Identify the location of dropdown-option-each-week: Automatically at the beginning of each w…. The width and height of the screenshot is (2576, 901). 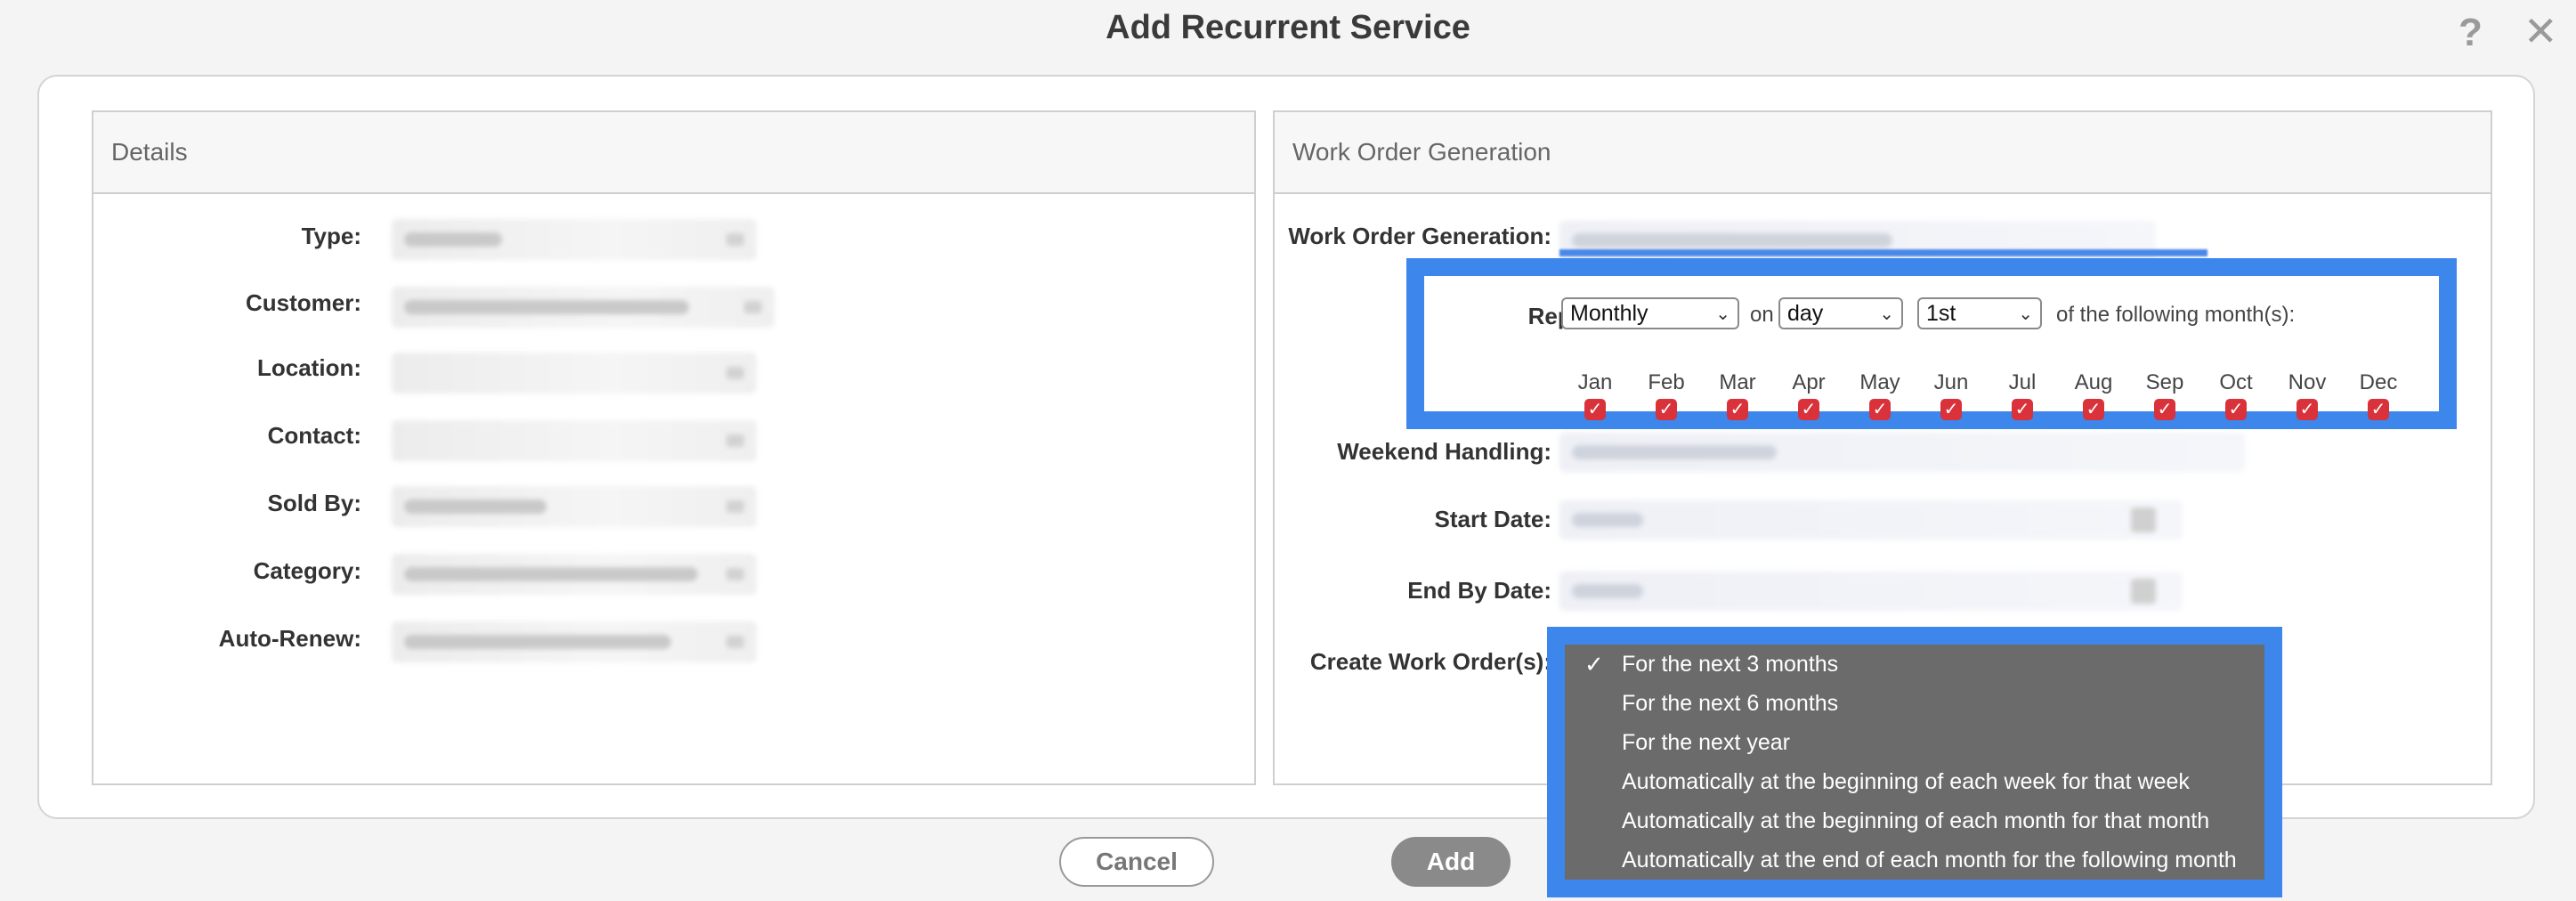
(1915, 782).